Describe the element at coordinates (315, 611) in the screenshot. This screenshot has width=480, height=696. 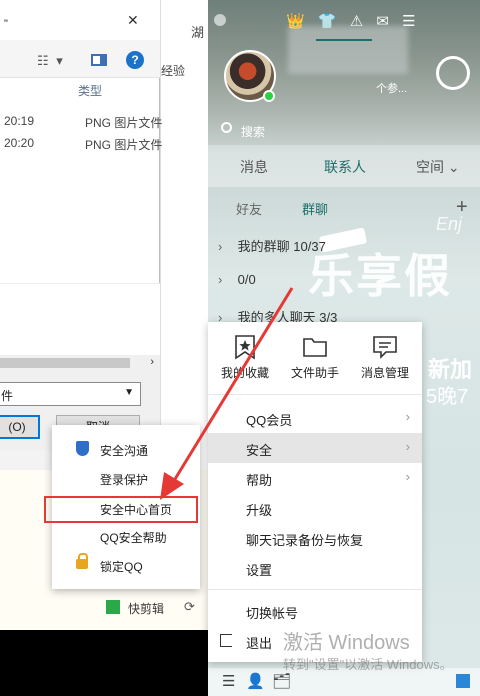
I see `menu-item-switch-account: 切换帐号` at that location.